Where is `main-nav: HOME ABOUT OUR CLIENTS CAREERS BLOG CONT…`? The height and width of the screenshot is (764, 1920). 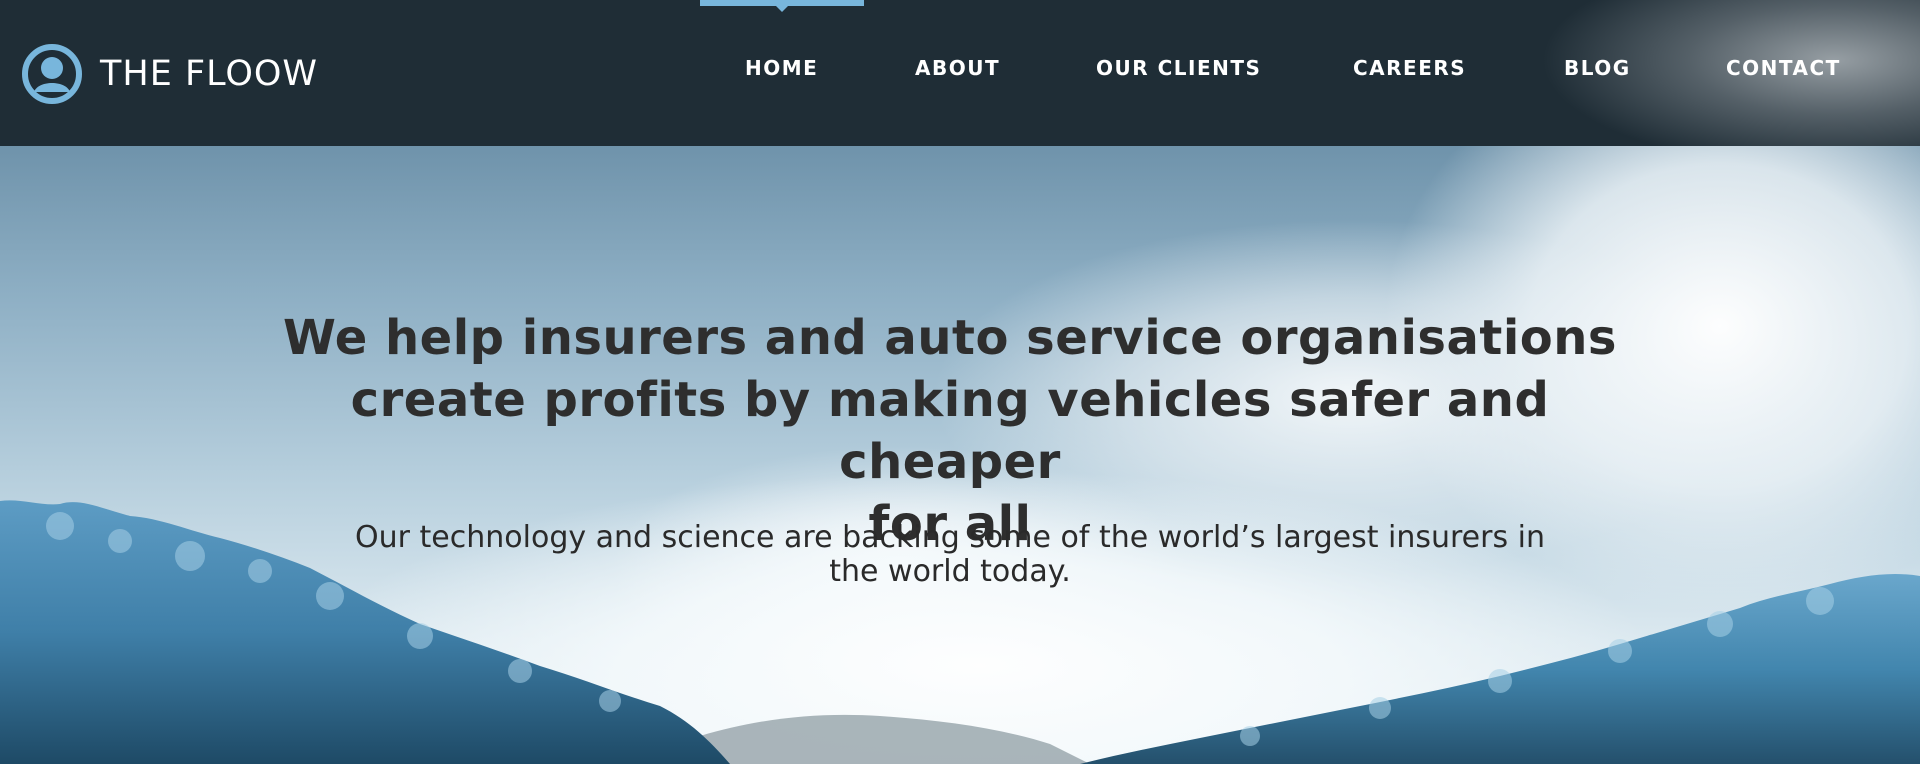
main-nav: HOME ABOUT OUR CLIENTS CAREERS BLOG CONT… is located at coordinates (960, 68).